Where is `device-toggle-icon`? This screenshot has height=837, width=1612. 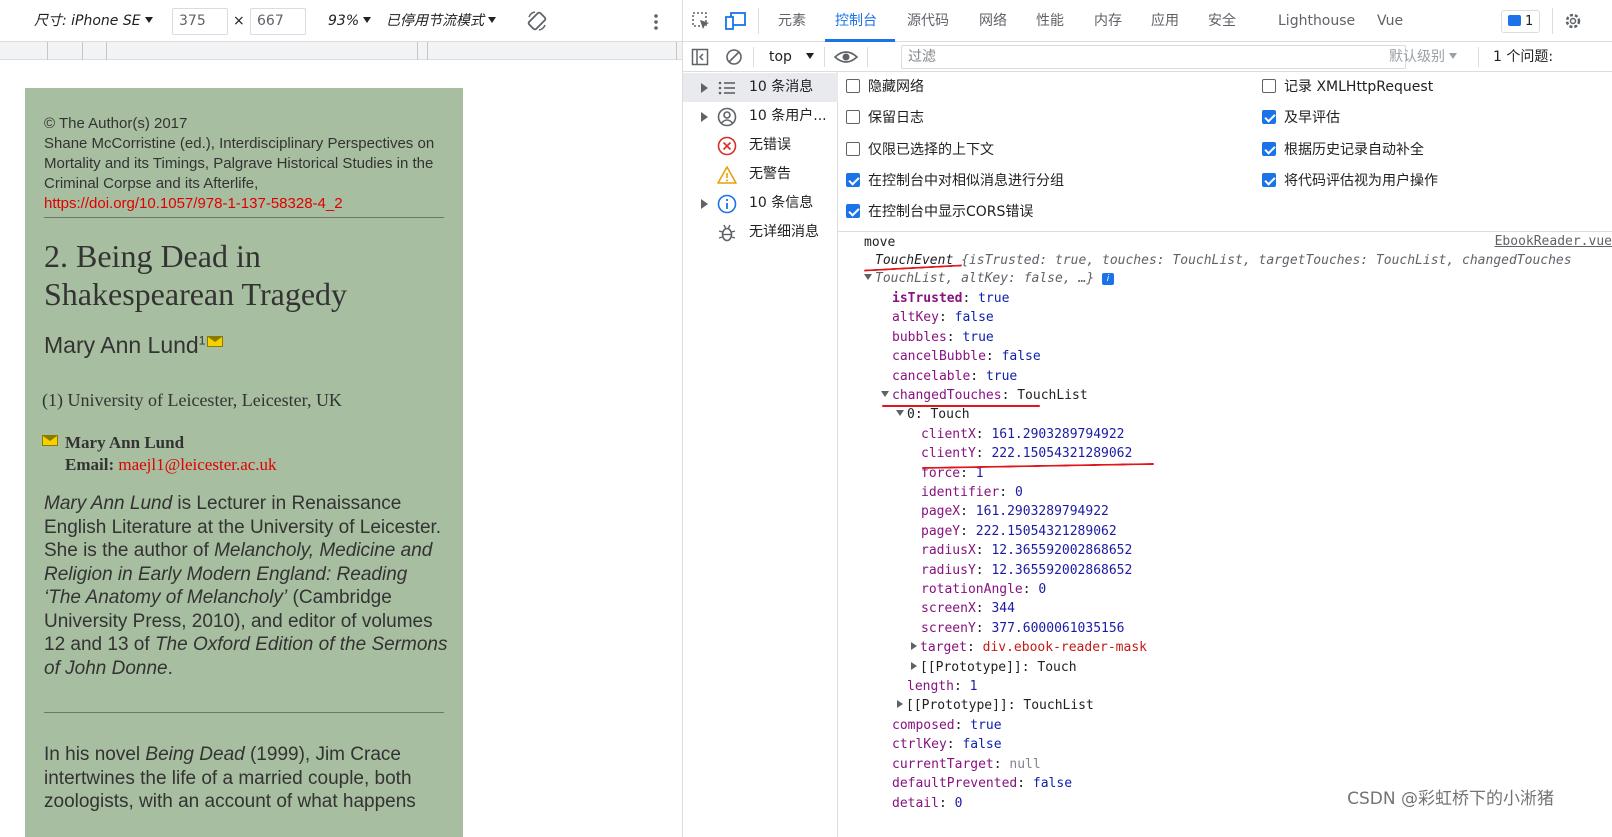
device-toggle-icon is located at coordinates (736, 21).